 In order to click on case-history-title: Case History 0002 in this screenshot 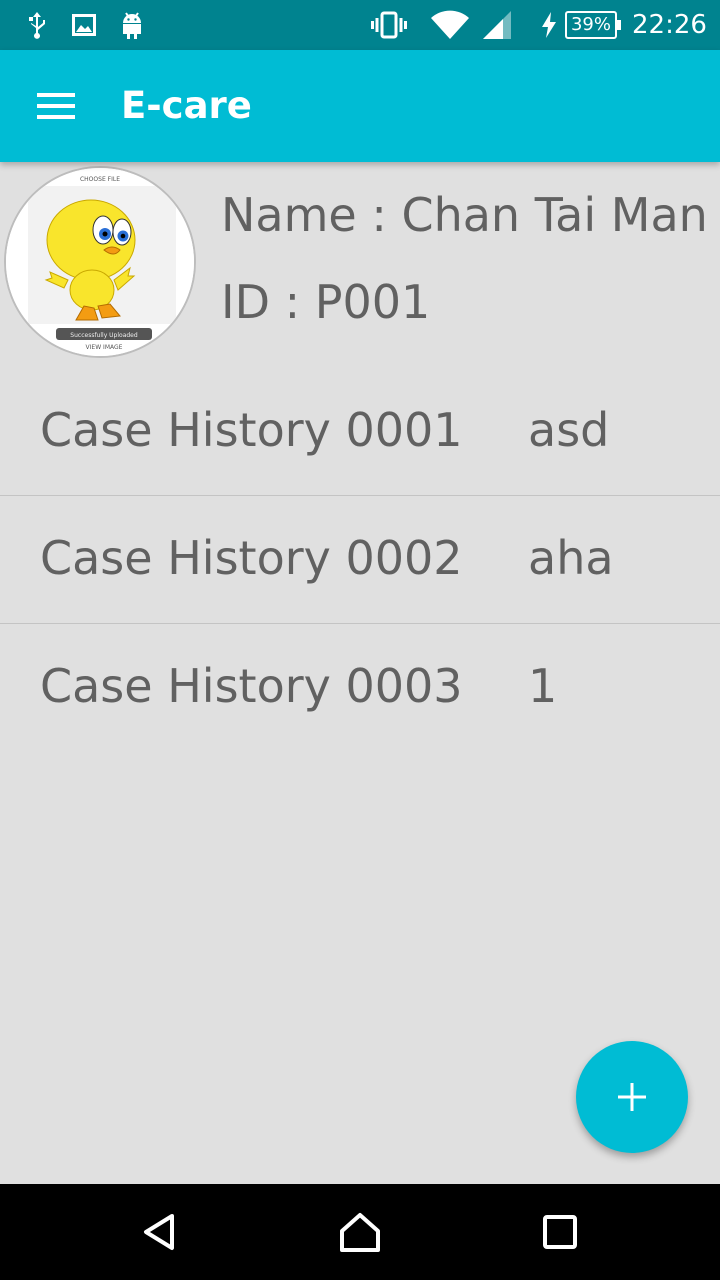, I will do `click(251, 558)`.